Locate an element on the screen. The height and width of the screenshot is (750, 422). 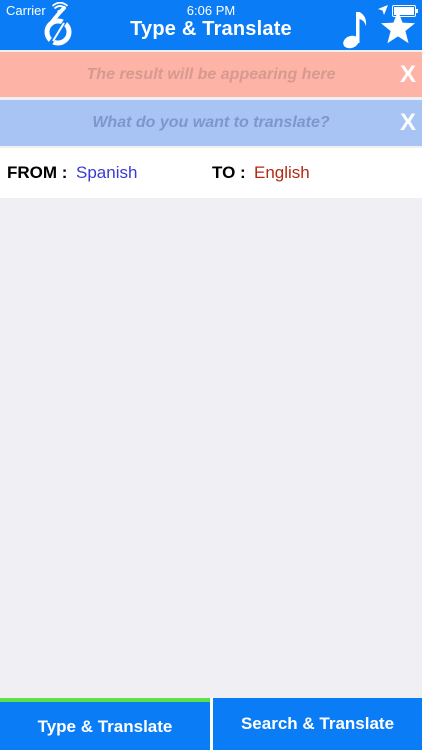
from-label: FROM : is located at coordinates (37, 172).